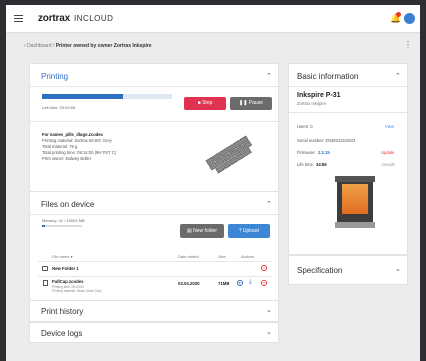  What do you see at coordinates (62, 333) in the screenshot?
I see `device-logs-title: Device logs` at bounding box center [62, 333].